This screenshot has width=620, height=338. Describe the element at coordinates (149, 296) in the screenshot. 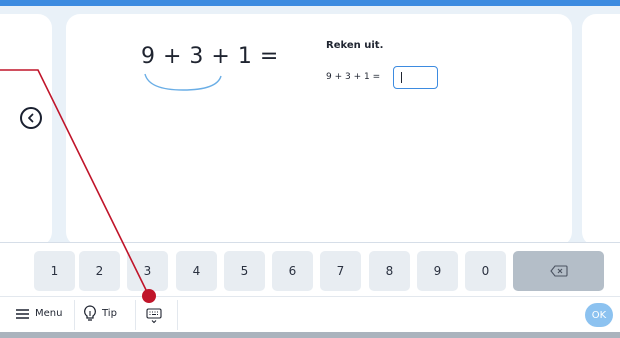

I see `annotation-marker` at that location.